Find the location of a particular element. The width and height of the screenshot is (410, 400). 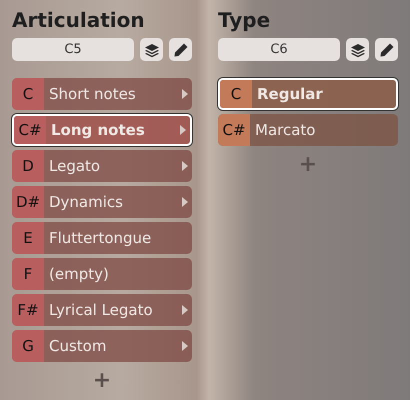

item-label: Fluttertongue is located at coordinates (100, 238).